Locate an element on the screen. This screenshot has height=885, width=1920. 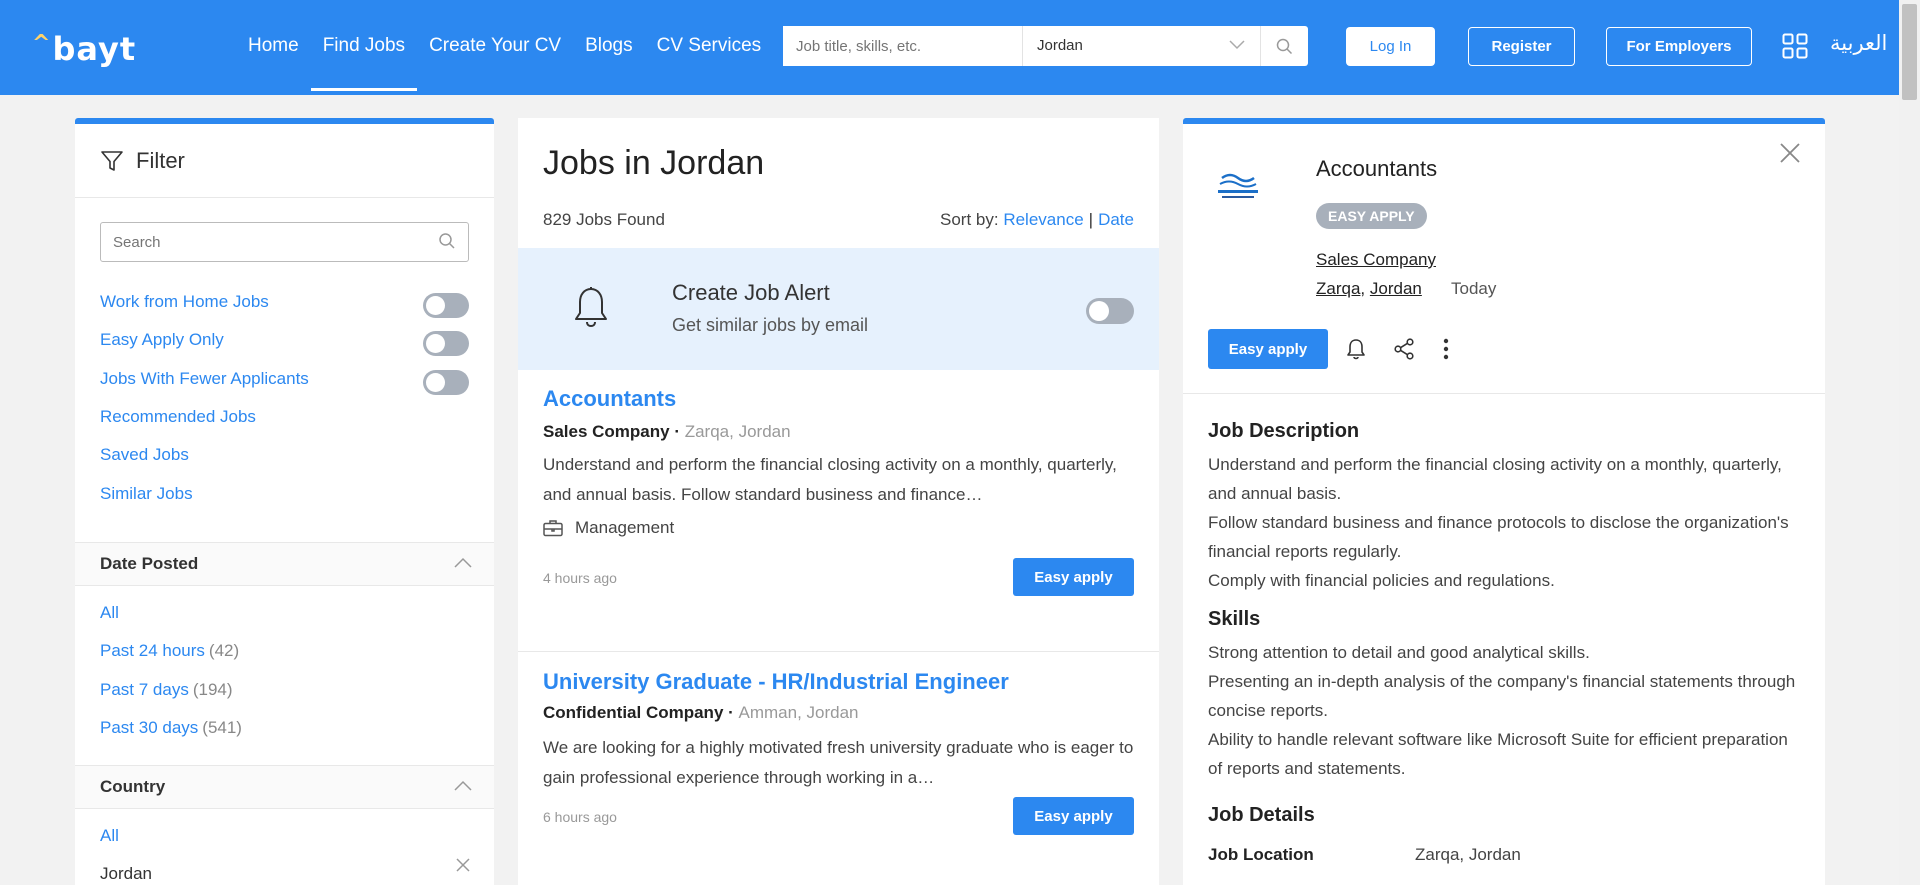
filter-search is located at coordinates (284, 242).